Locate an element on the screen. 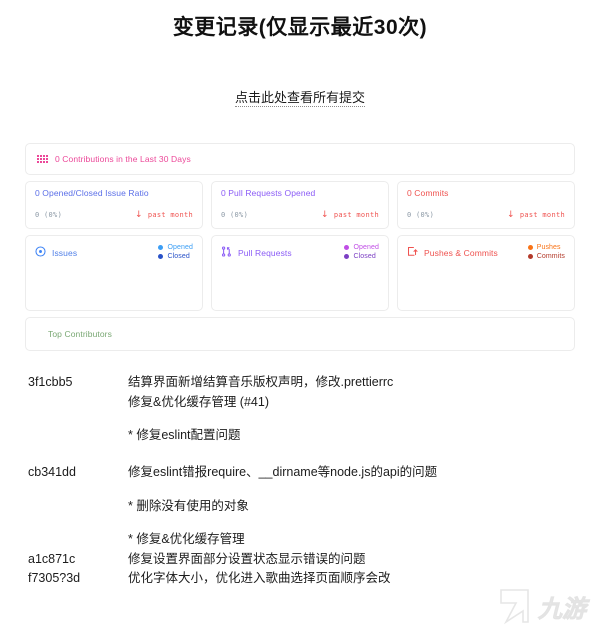 This screenshot has width=600, height=639. commit-hash: a1c871c is located at coordinates (78, 559).